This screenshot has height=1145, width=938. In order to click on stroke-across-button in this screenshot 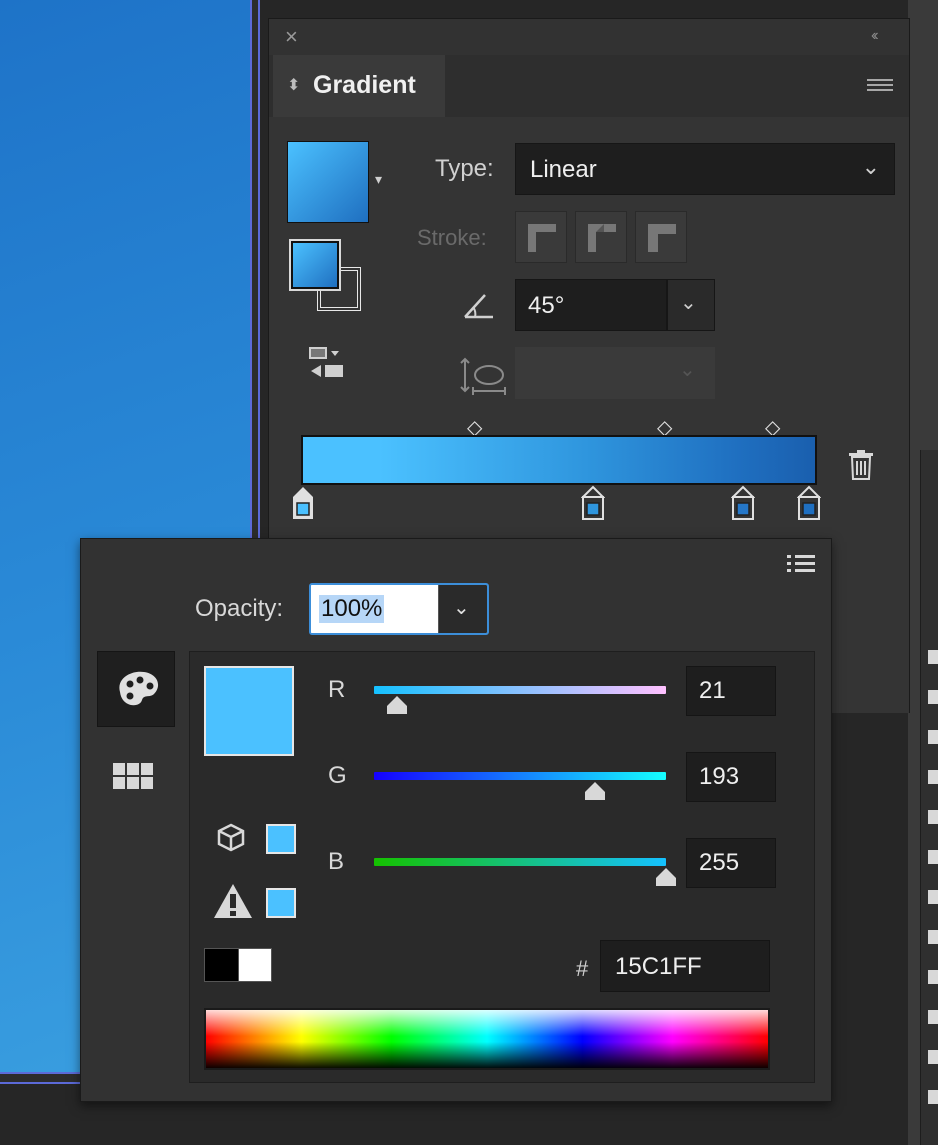, I will do `click(661, 237)`.